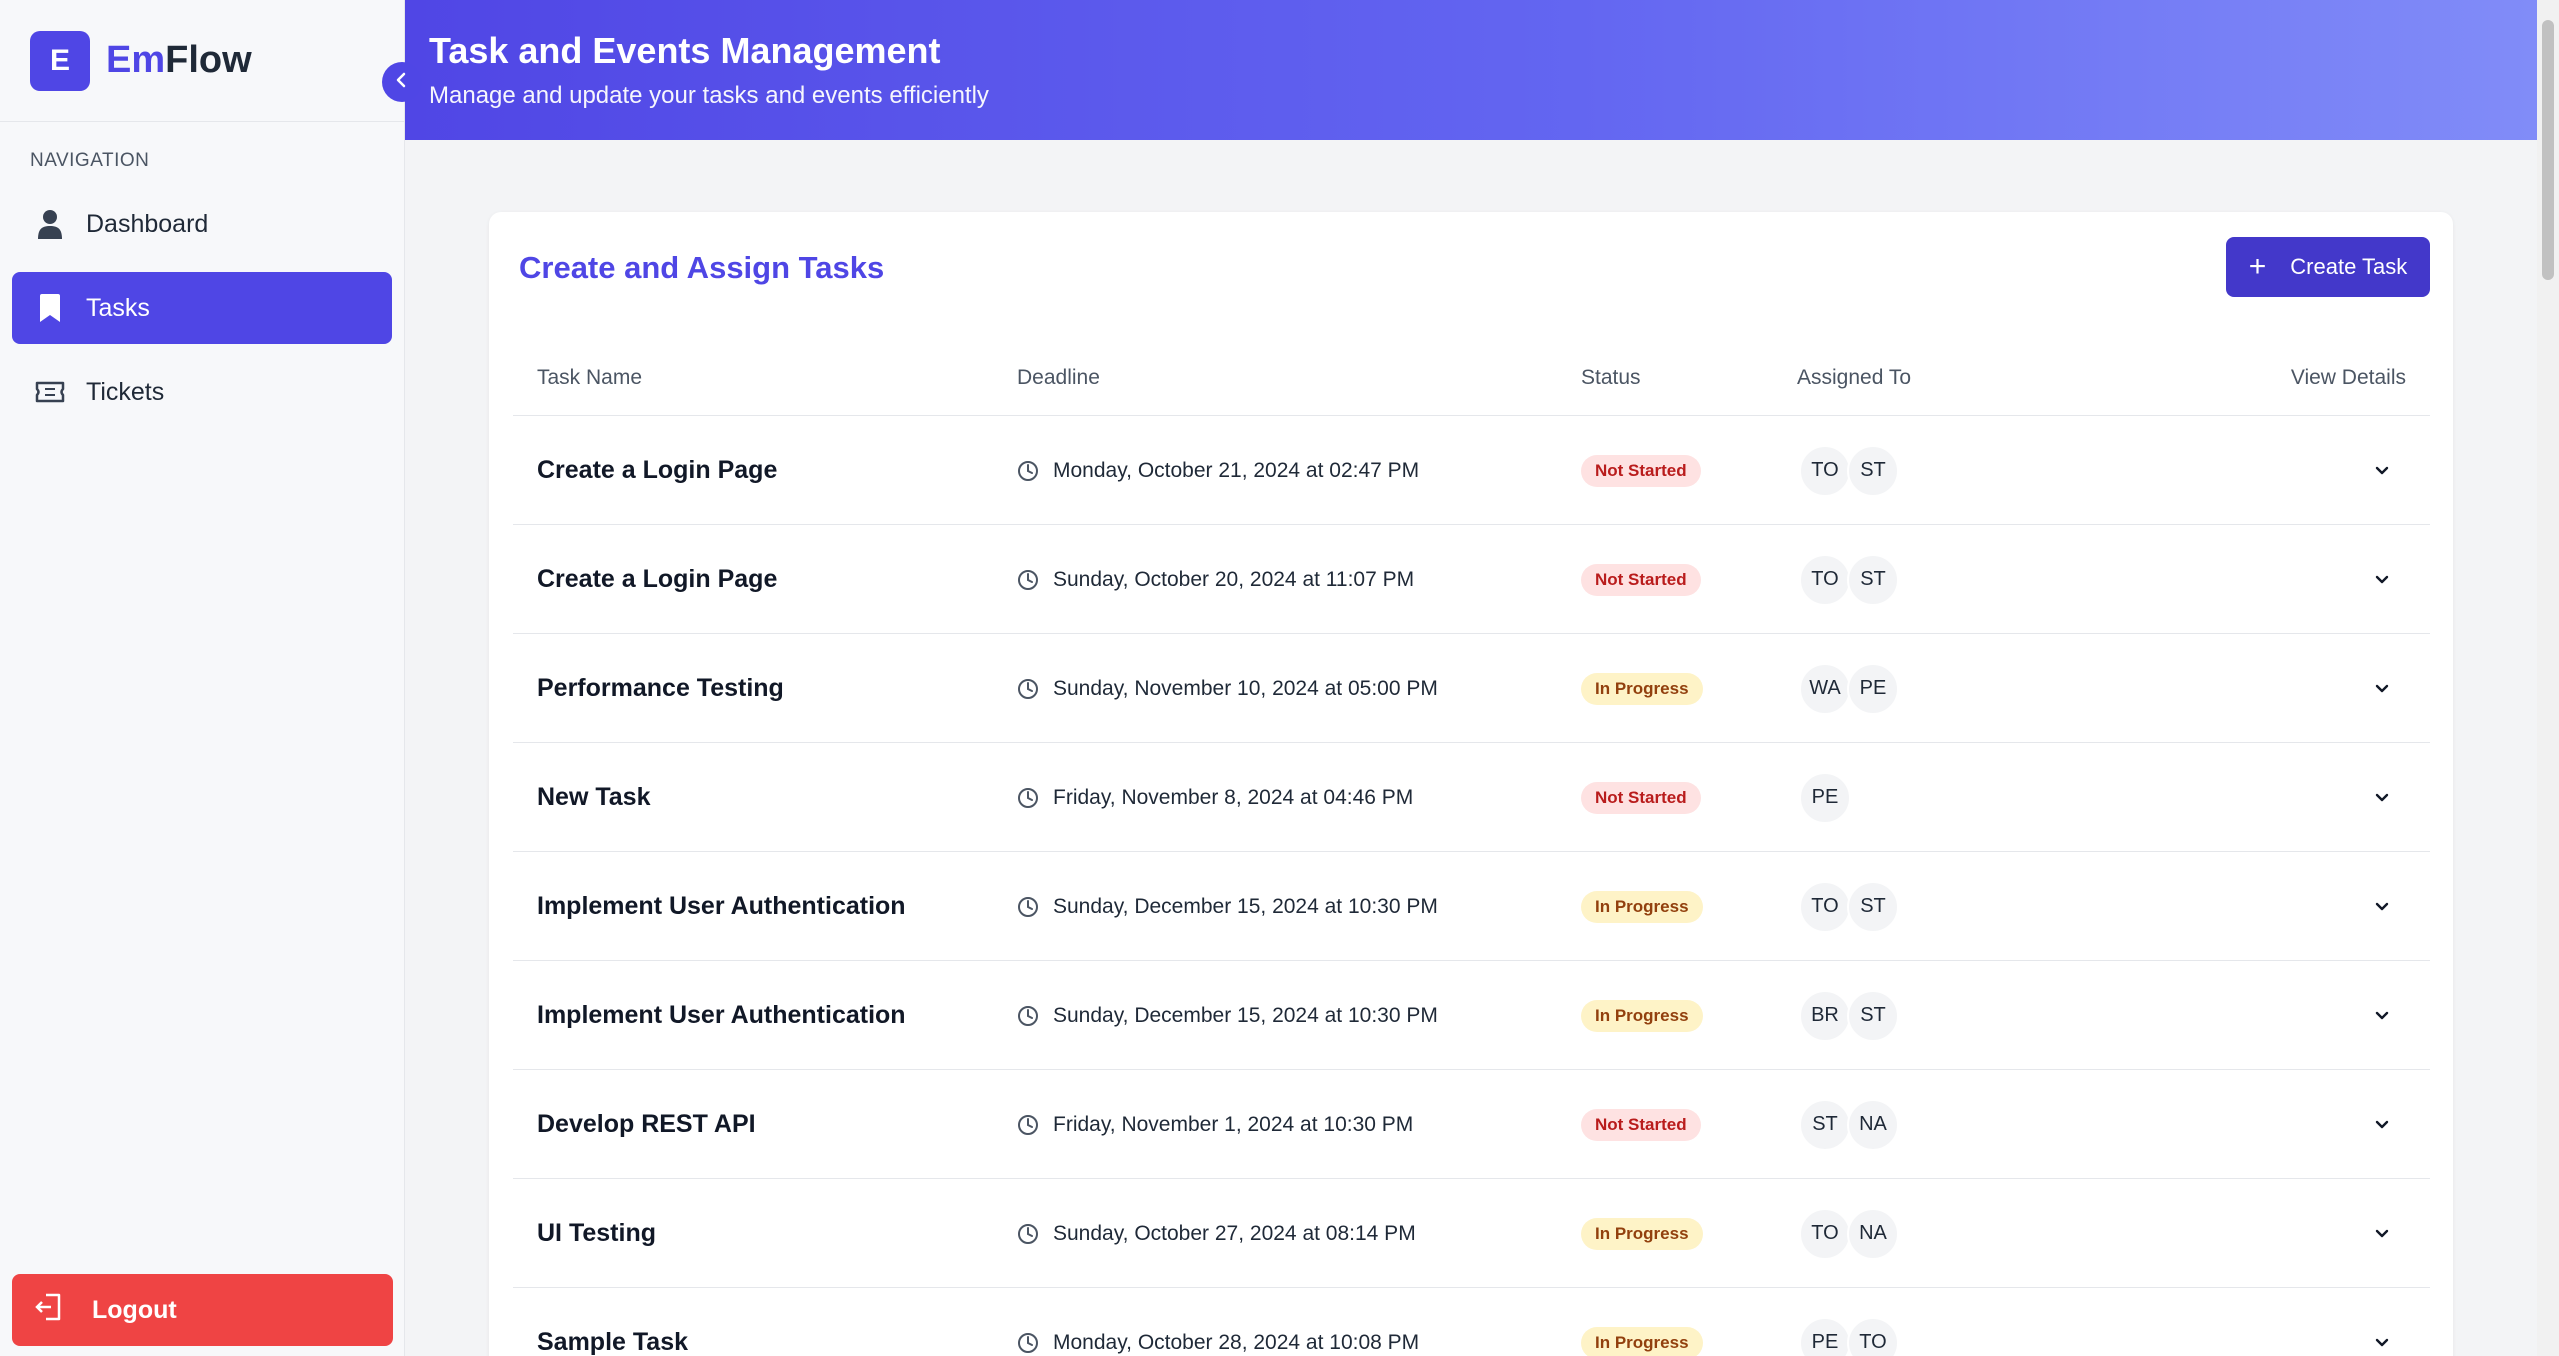 The height and width of the screenshot is (1356, 2559). I want to click on brand-name-prefix: Em, so click(136, 60).